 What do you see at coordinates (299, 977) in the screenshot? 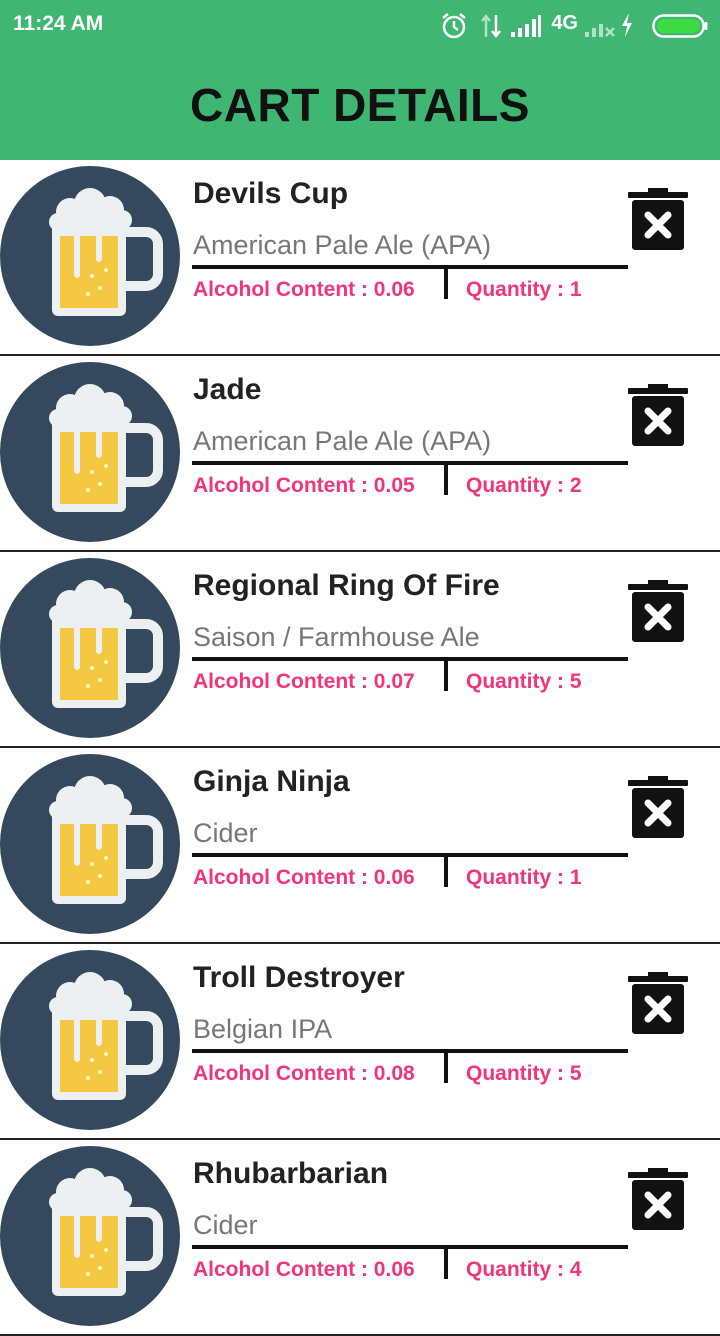
I see `item-name: Troll Destroyer` at bounding box center [299, 977].